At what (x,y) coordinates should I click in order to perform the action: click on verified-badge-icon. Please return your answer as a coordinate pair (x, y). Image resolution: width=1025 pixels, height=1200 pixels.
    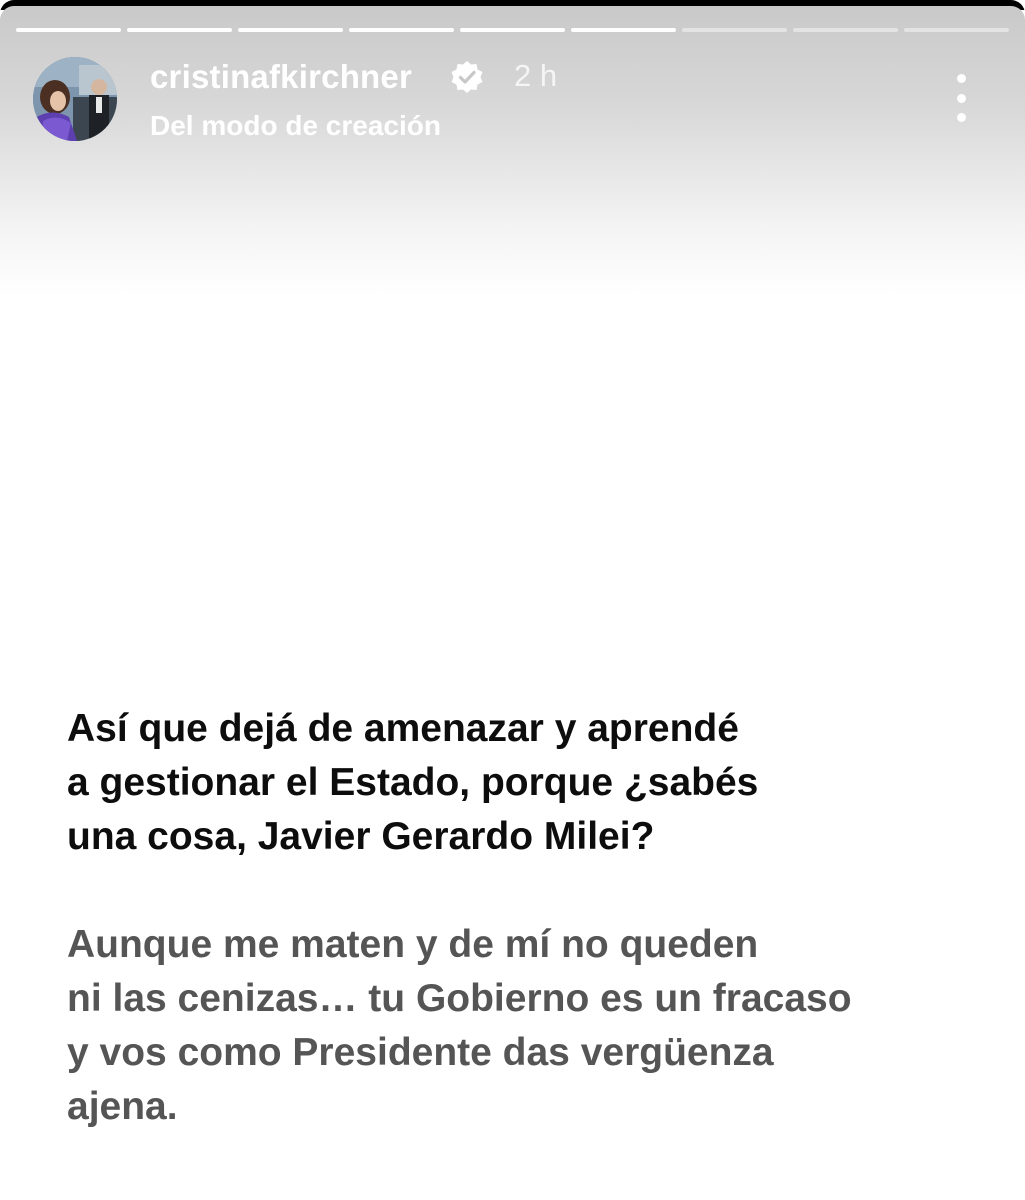
    Looking at the image, I should click on (467, 77).